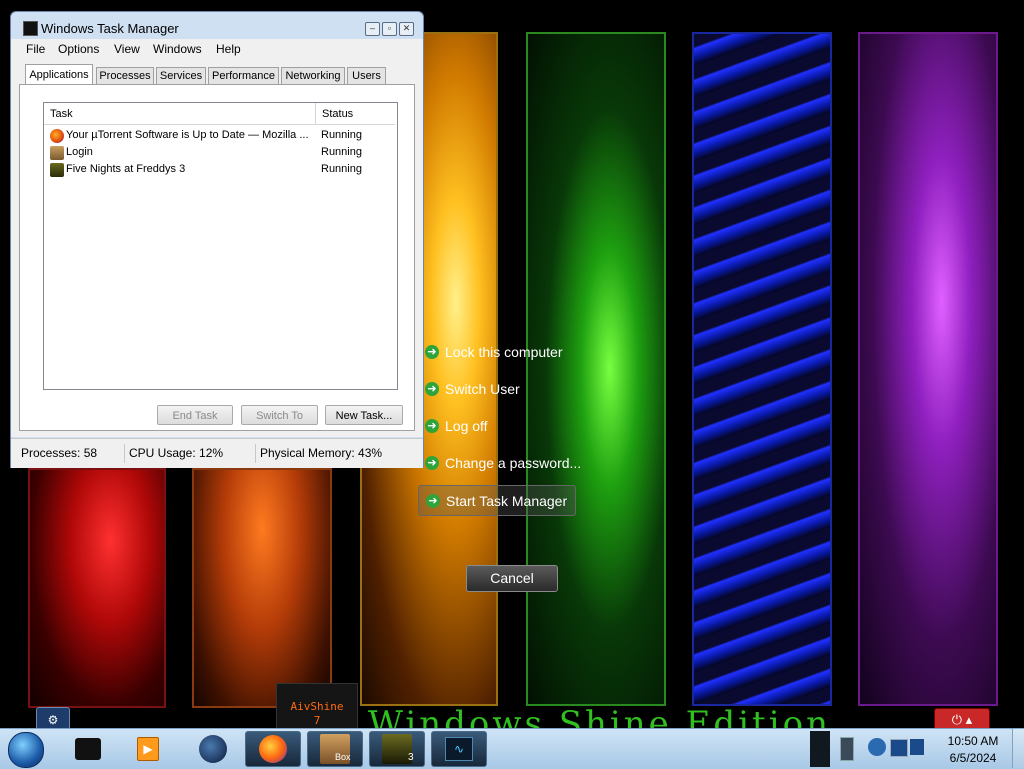  Describe the element at coordinates (35, 49) in the screenshot. I see `menu-file: File` at that location.